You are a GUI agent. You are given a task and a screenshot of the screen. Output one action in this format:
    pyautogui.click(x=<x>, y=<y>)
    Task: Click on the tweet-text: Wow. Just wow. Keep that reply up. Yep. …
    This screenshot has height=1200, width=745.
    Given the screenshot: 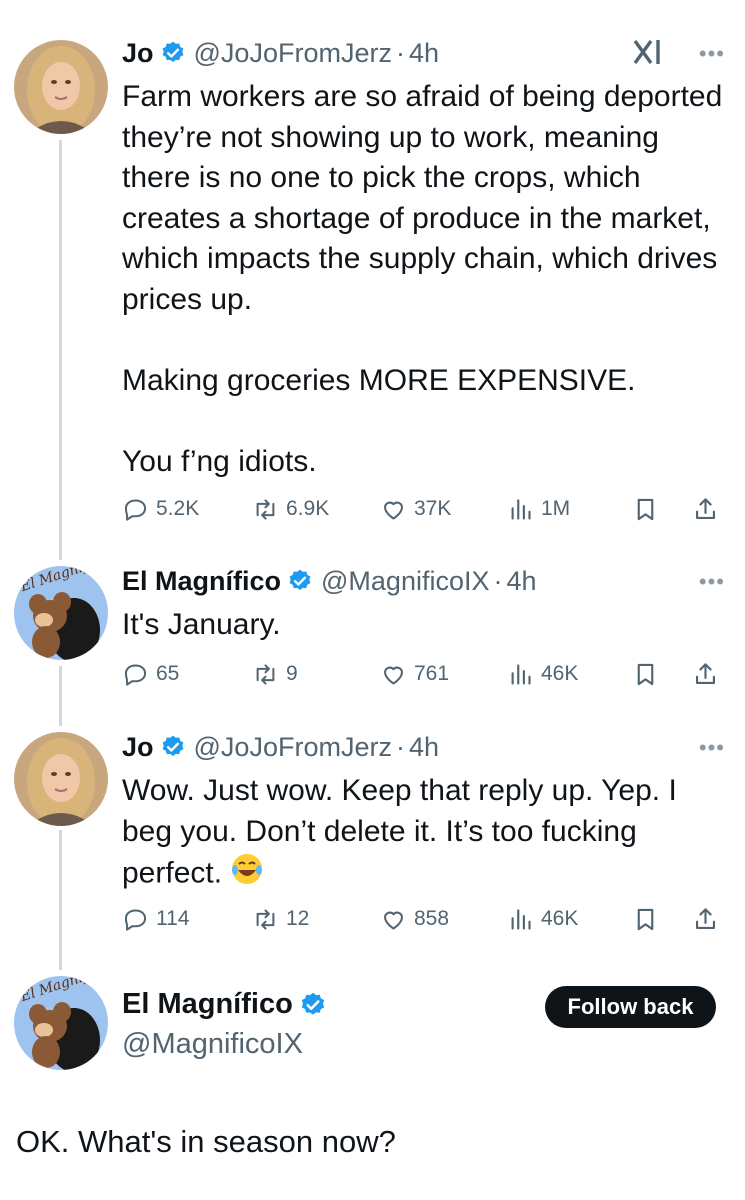 What is the action you would take?
    pyautogui.click(x=424, y=834)
    